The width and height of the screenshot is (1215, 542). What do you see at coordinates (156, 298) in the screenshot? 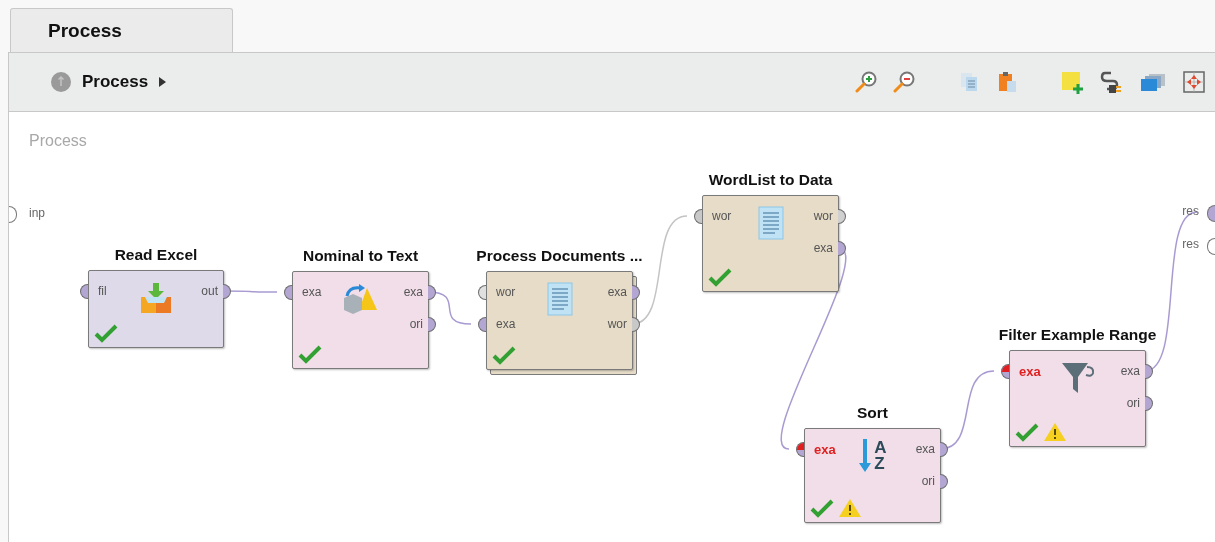
I see `import-tray-icon` at bounding box center [156, 298].